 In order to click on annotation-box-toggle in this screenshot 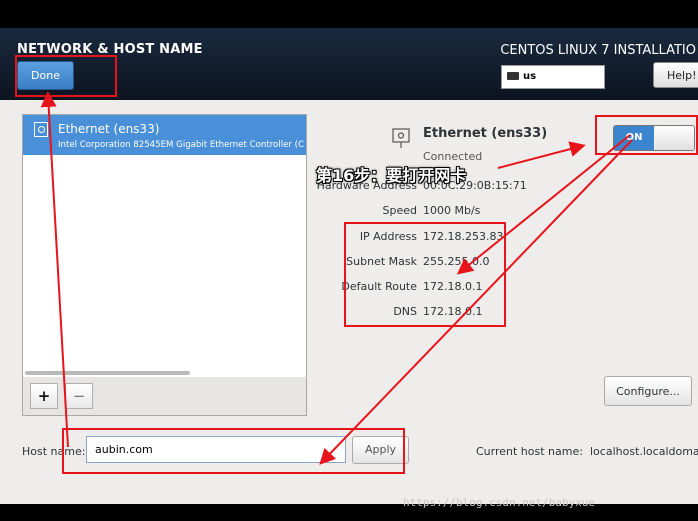, I will do `click(646, 135)`.